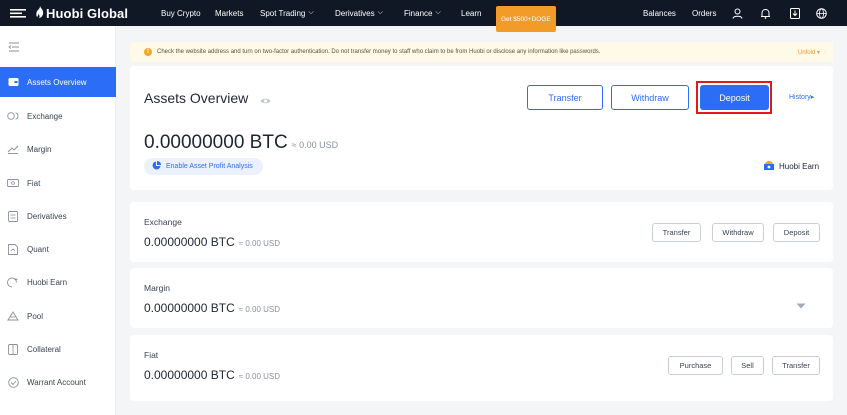  What do you see at coordinates (283, 13) in the screenshot?
I see `nav-label: Spot Trading` at bounding box center [283, 13].